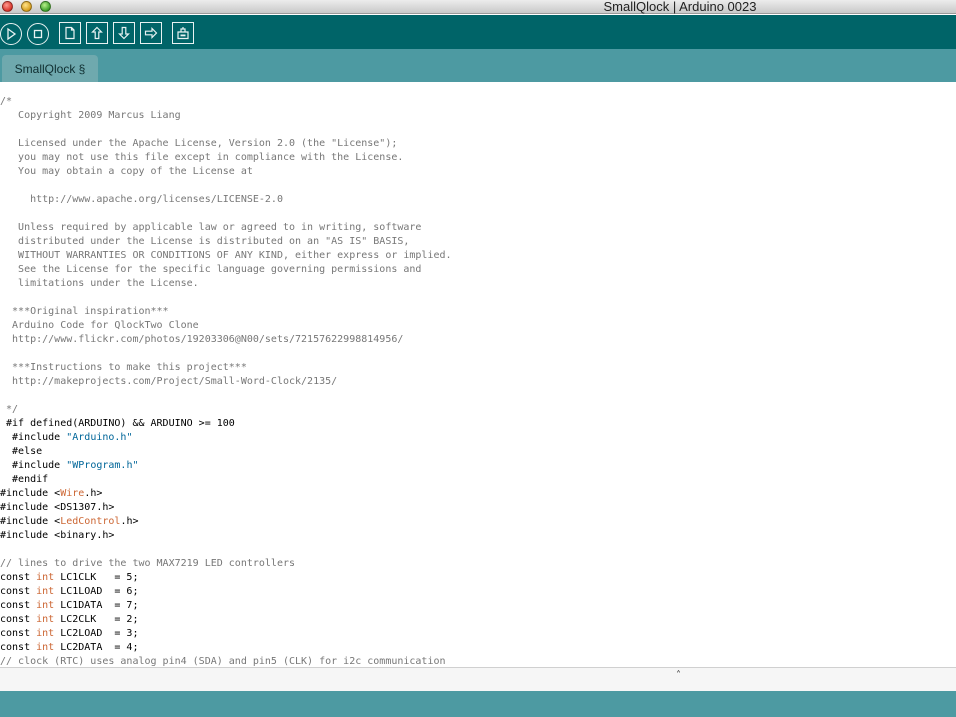 The image size is (956, 717). I want to click on code-line: #include "Arduino.h", so click(226, 438).